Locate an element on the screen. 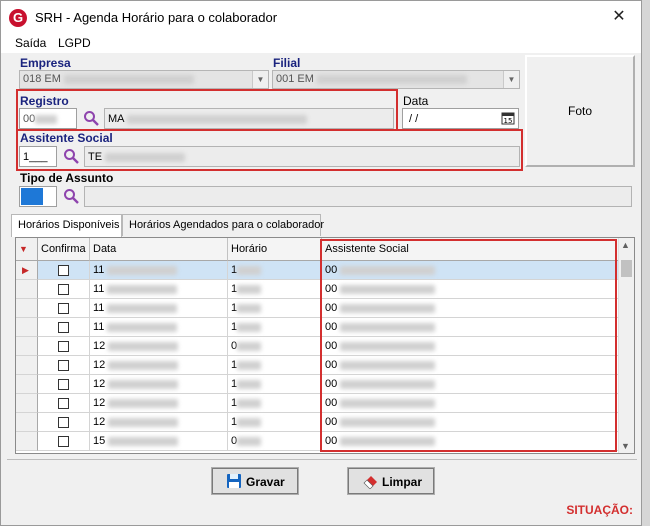 Image resolution: width=650 pixels, height=526 pixels. scroll-up-icon: ▲ is located at coordinates (625, 245).